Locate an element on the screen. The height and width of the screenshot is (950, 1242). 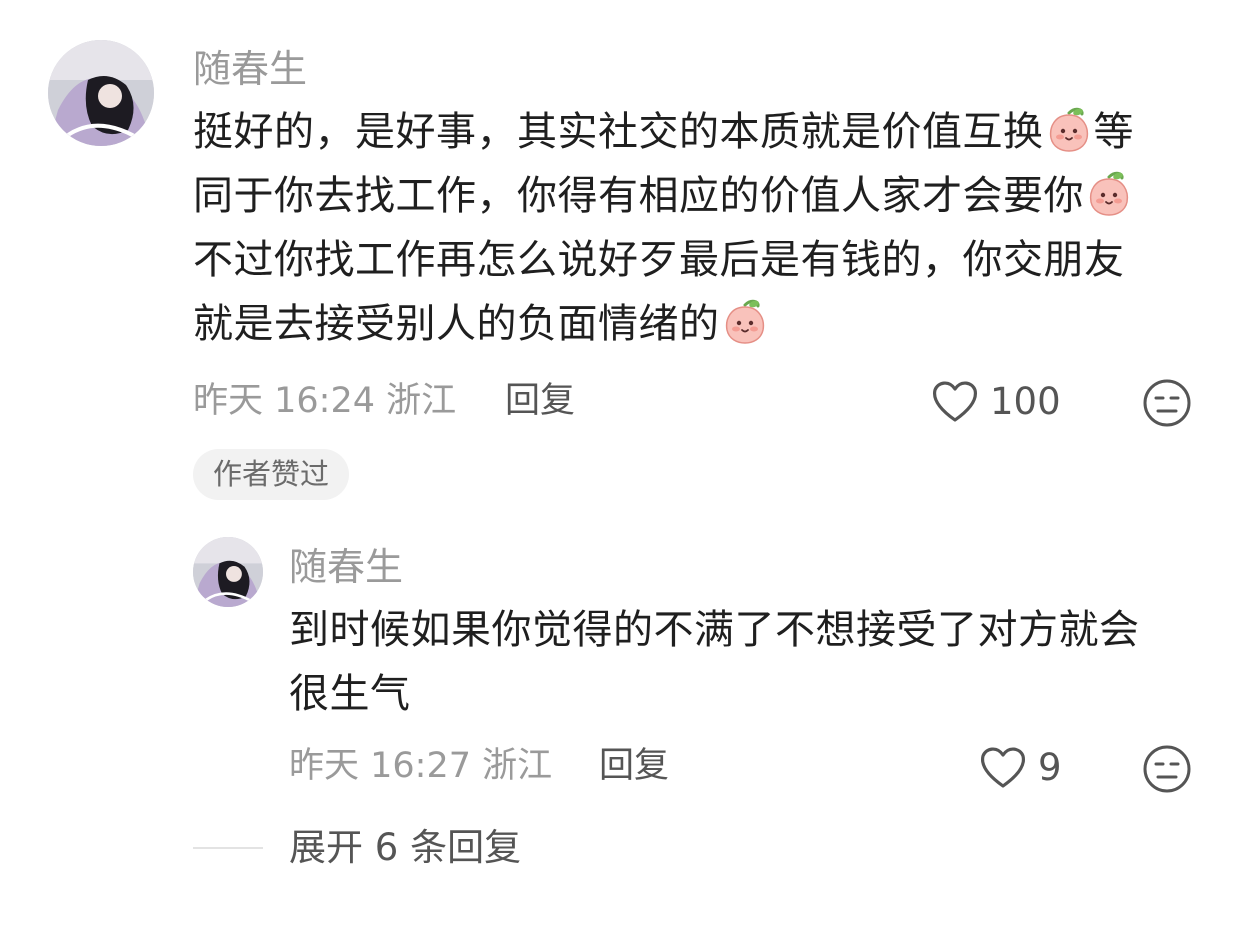
like-button: 9 is located at coordinates (1020, 767).